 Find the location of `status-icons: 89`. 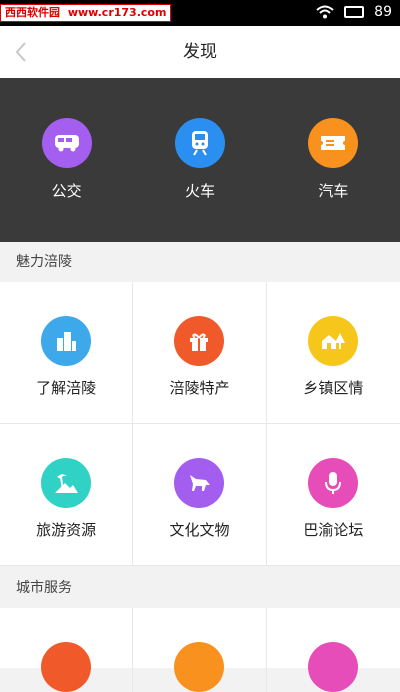

status-icons: 89 is located at coordinates (354, 12).